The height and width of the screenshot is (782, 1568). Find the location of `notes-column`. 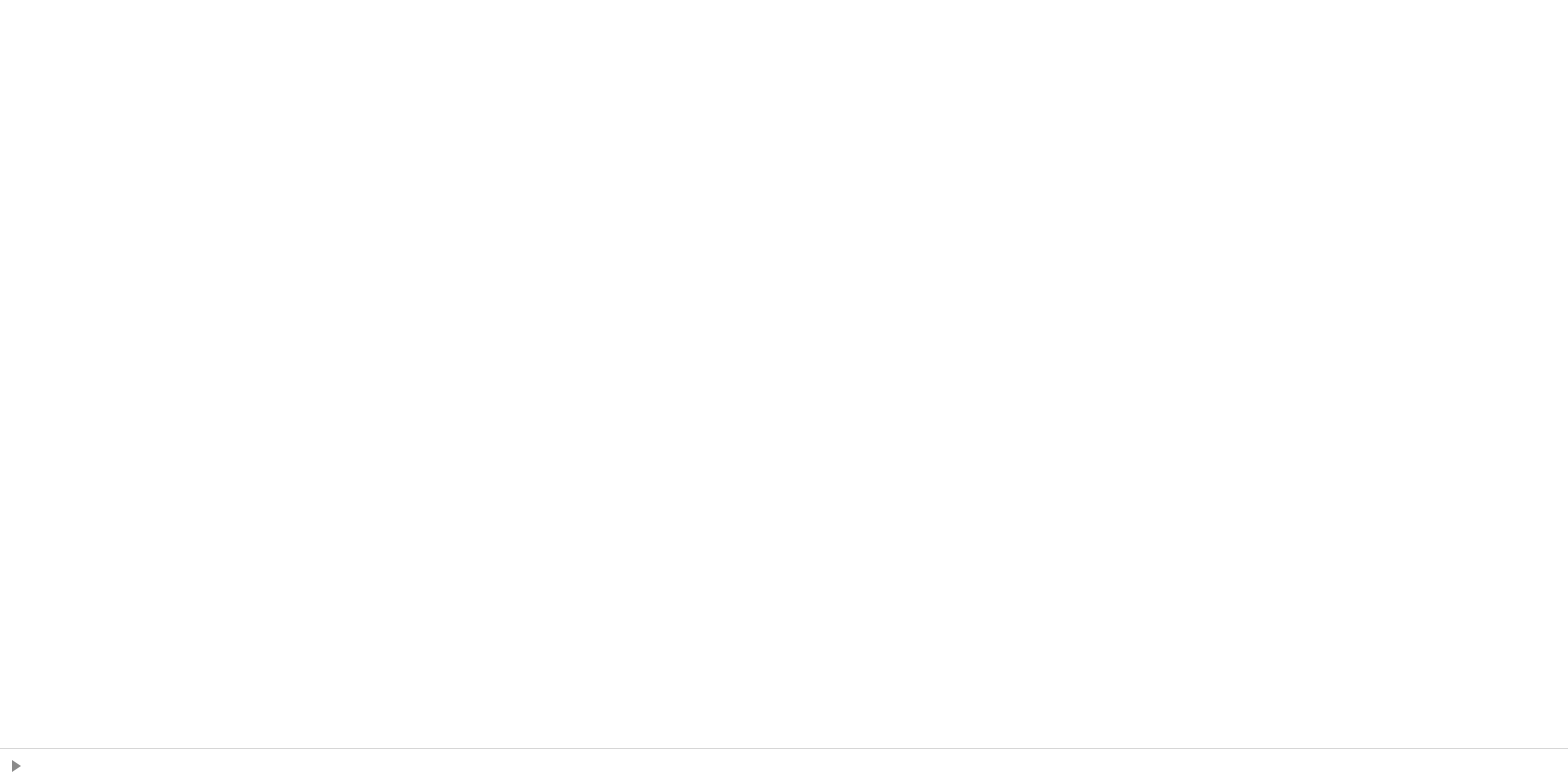

notes-column is located at coordinates (660, 70).